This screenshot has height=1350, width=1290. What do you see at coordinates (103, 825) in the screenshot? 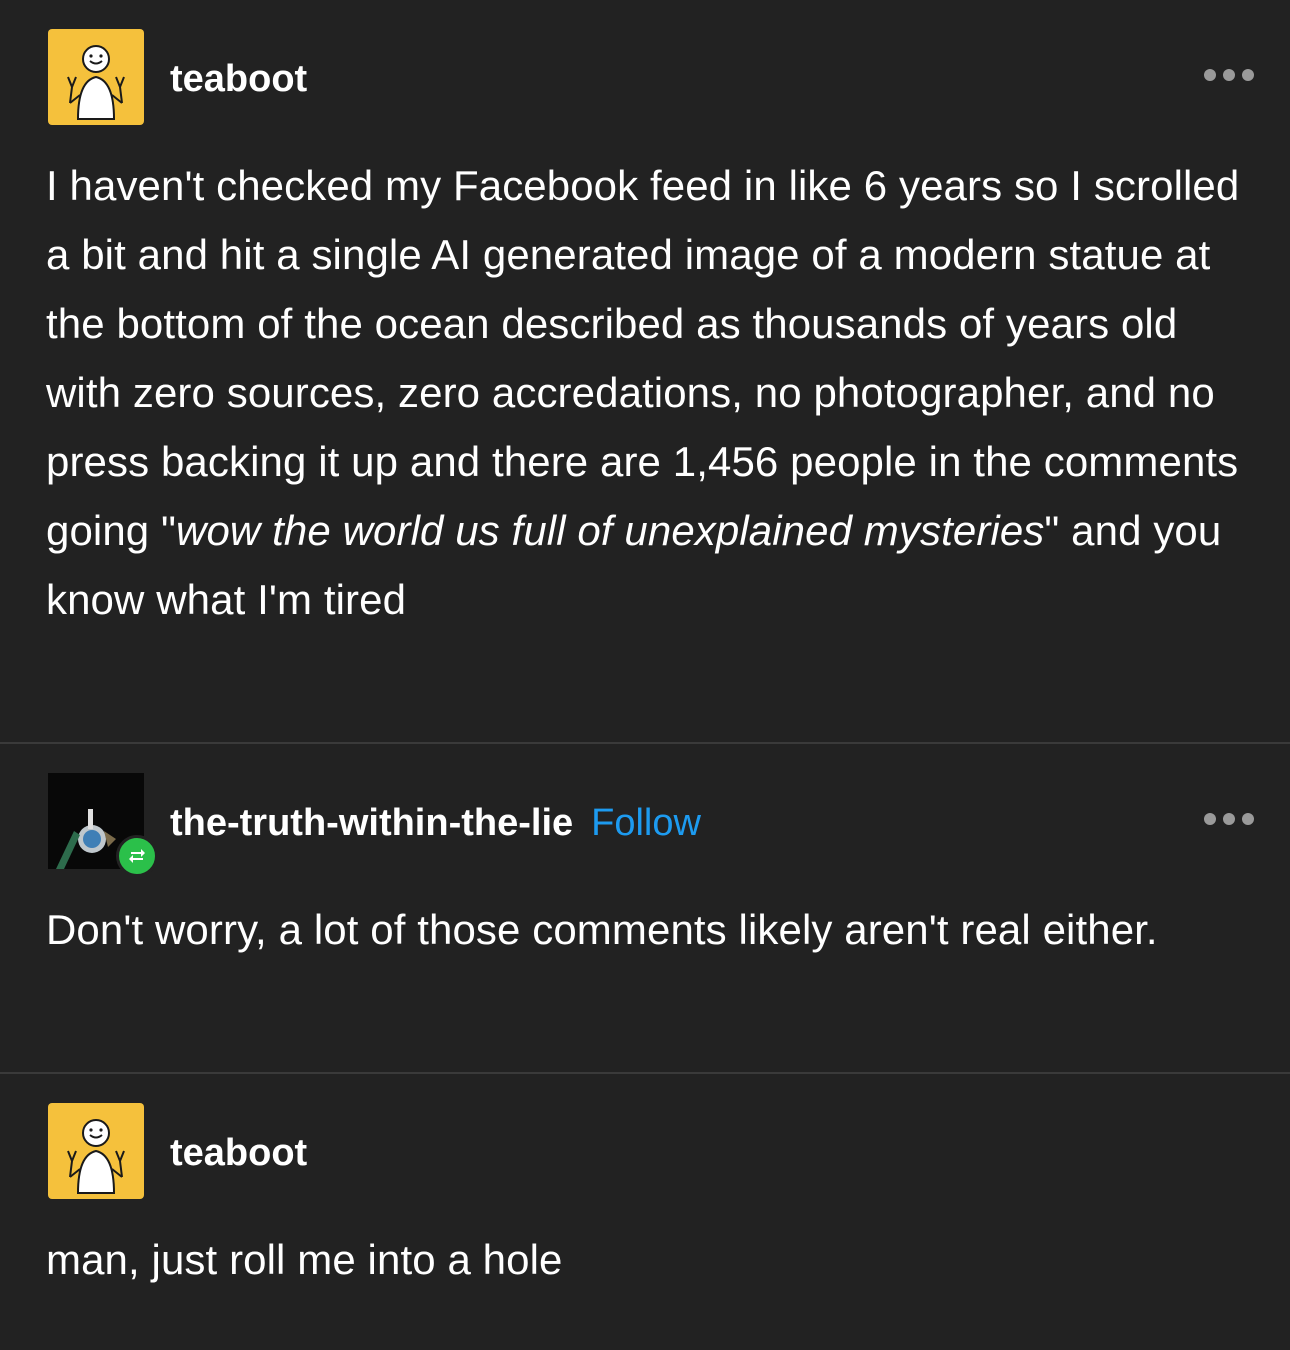
I see `avatar-the-truth-within-the-lie` at bounding box center [103, 825].